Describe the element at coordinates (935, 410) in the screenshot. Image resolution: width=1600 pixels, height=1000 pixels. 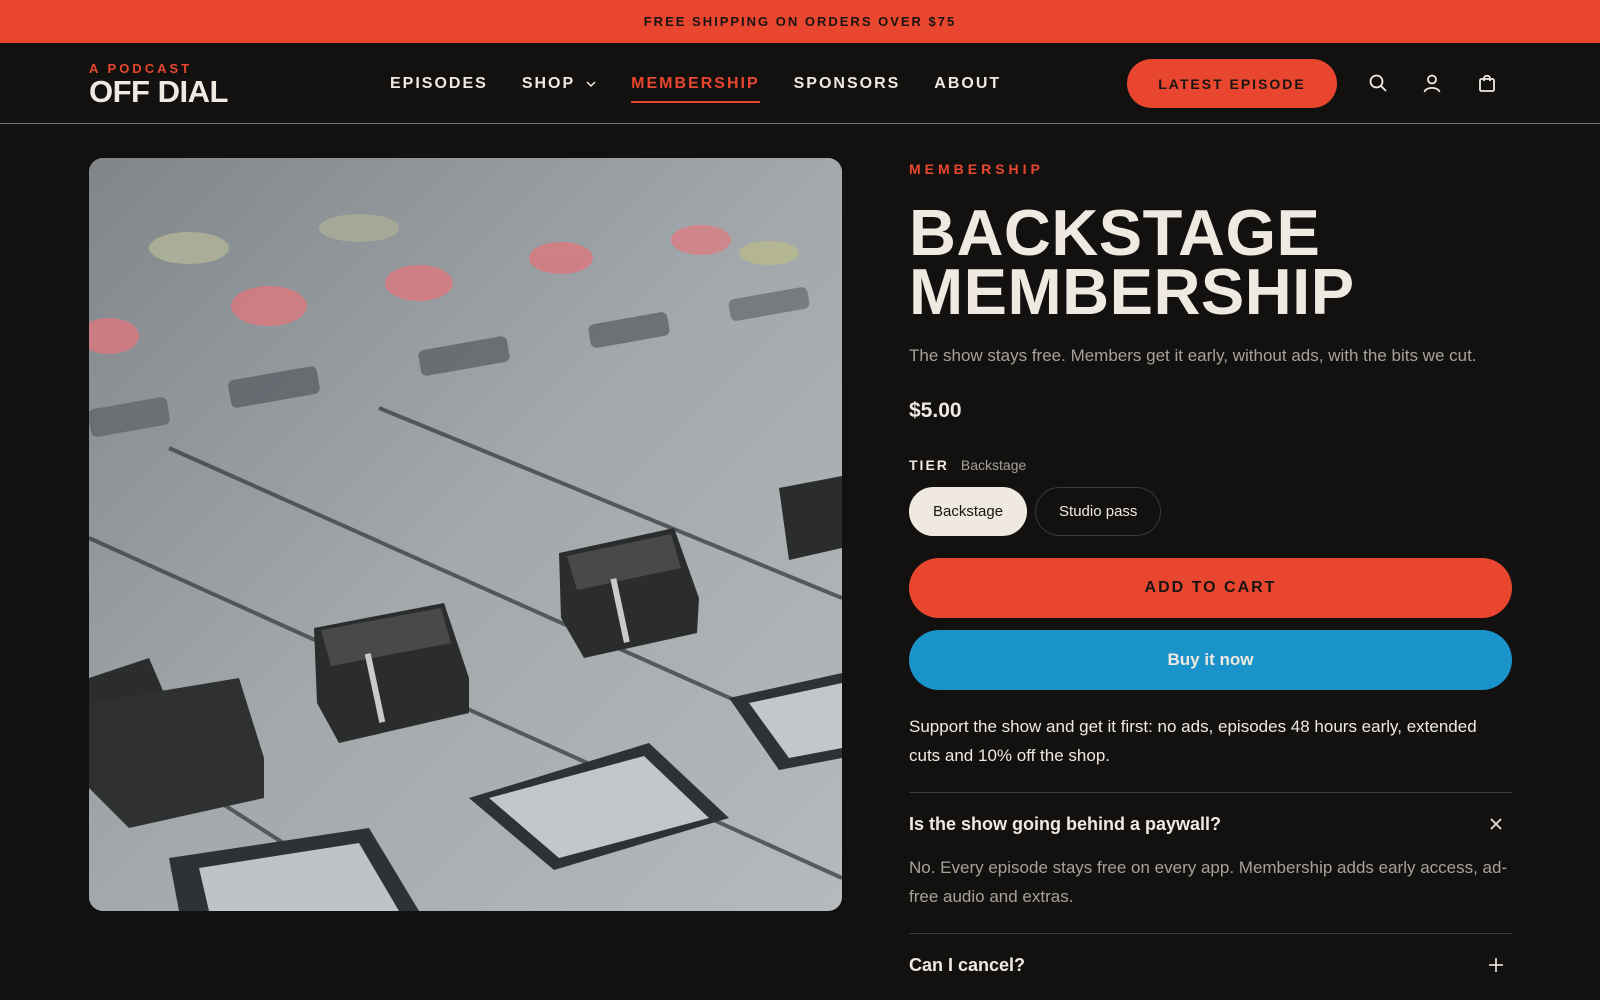
I see `product-price: $5.00` at that location.